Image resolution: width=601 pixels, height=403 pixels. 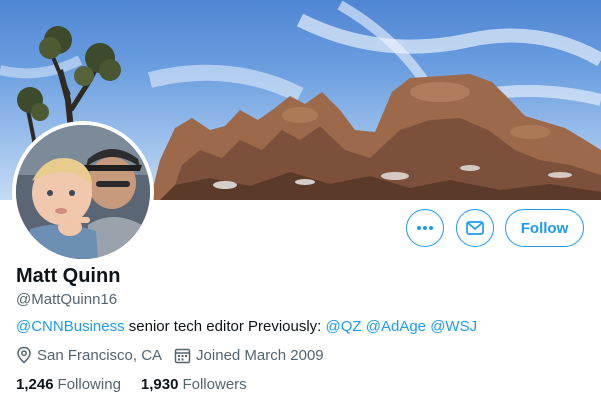 I want to click on follow-button: Follow, so click(x=544, y=228).